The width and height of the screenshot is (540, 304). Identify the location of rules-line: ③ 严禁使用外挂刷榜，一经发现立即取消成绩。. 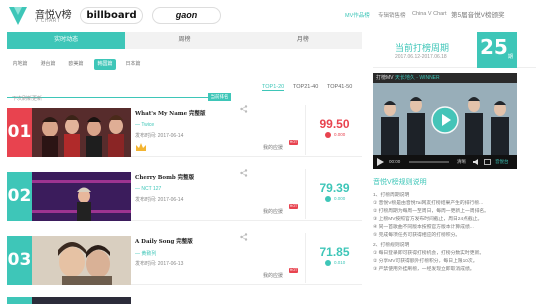
(424, 269).